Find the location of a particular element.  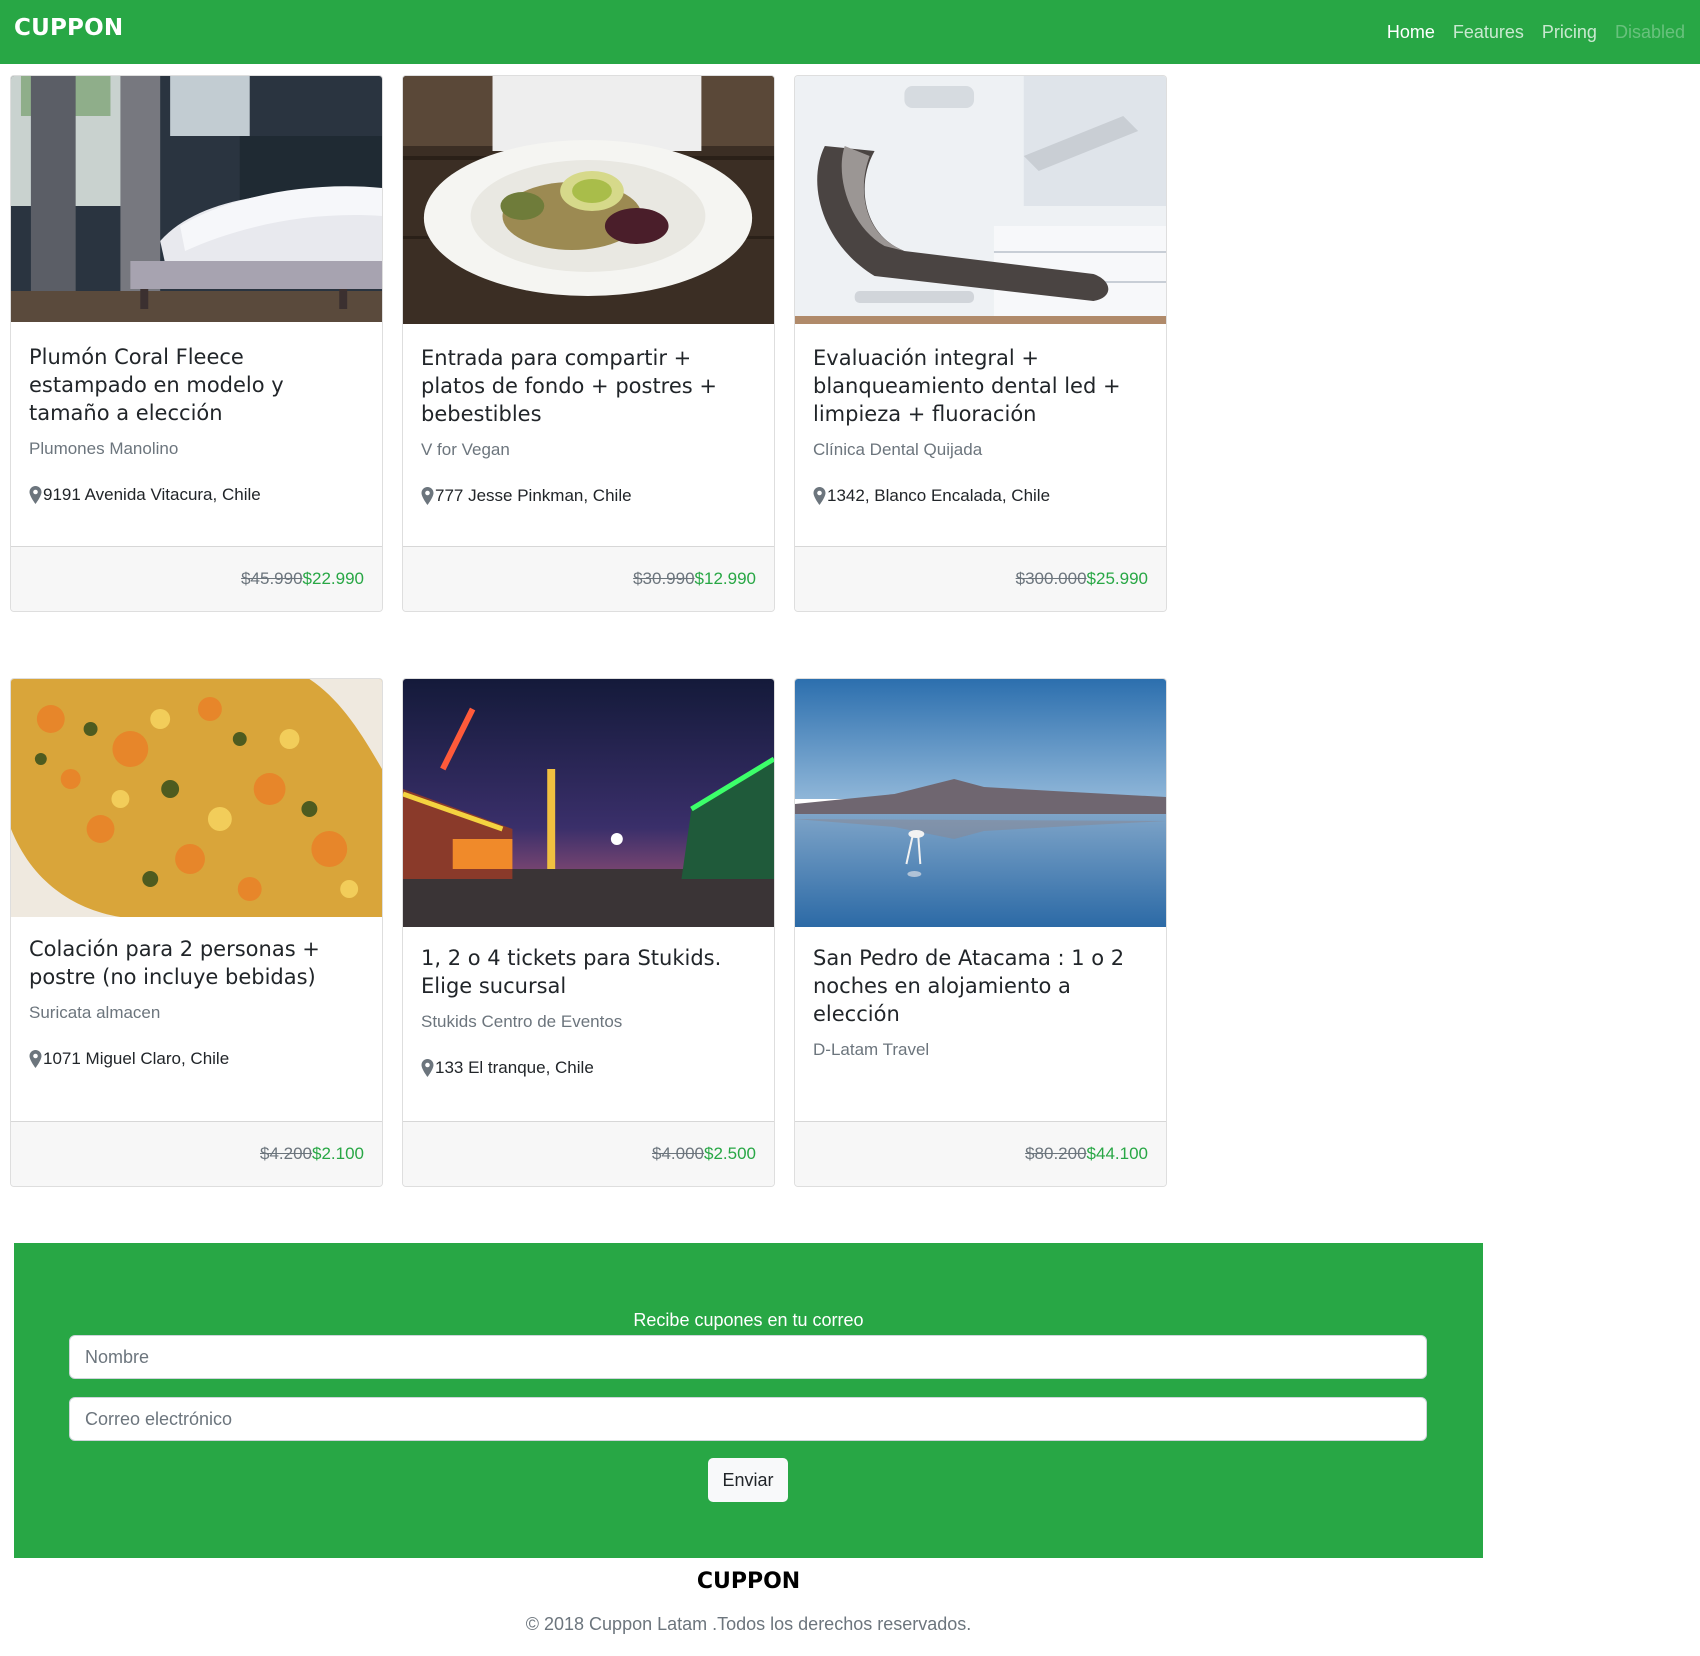

vegetable-stew-photo is located at coordinates (196, 798).